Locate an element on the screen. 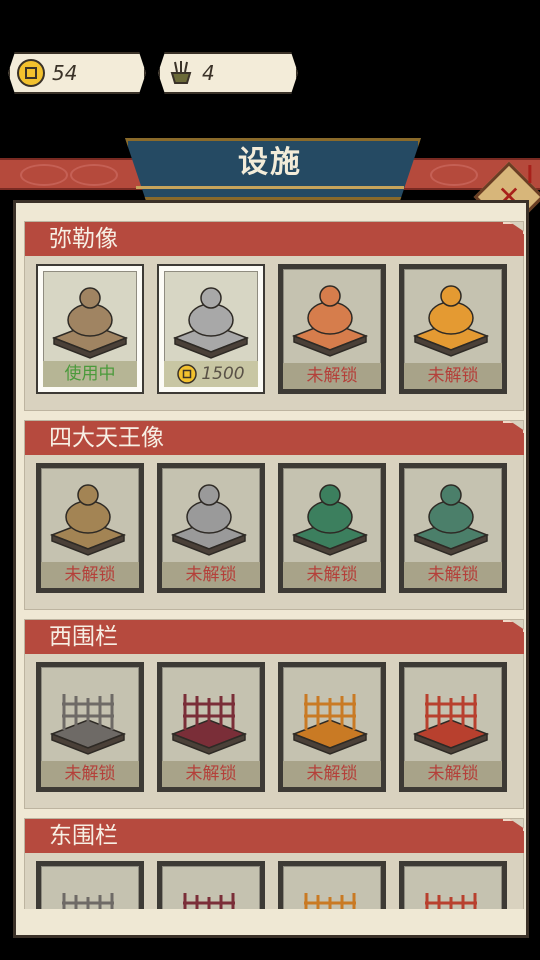 The width and height of the screenshot is (540, 960). page-title: 设施 is located at coordinates (270, 162).